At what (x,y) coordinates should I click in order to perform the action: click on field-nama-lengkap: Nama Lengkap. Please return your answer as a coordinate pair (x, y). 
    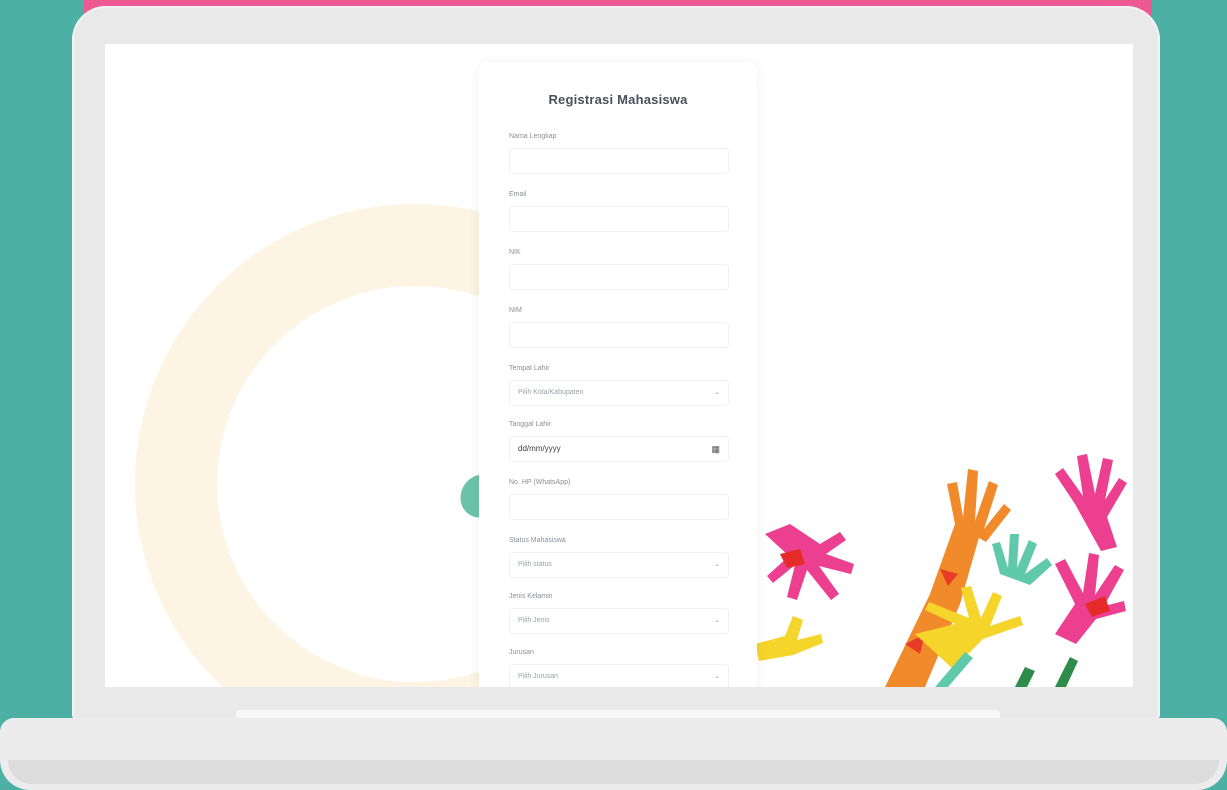
    Looking at the image, I should click on (619, 153).